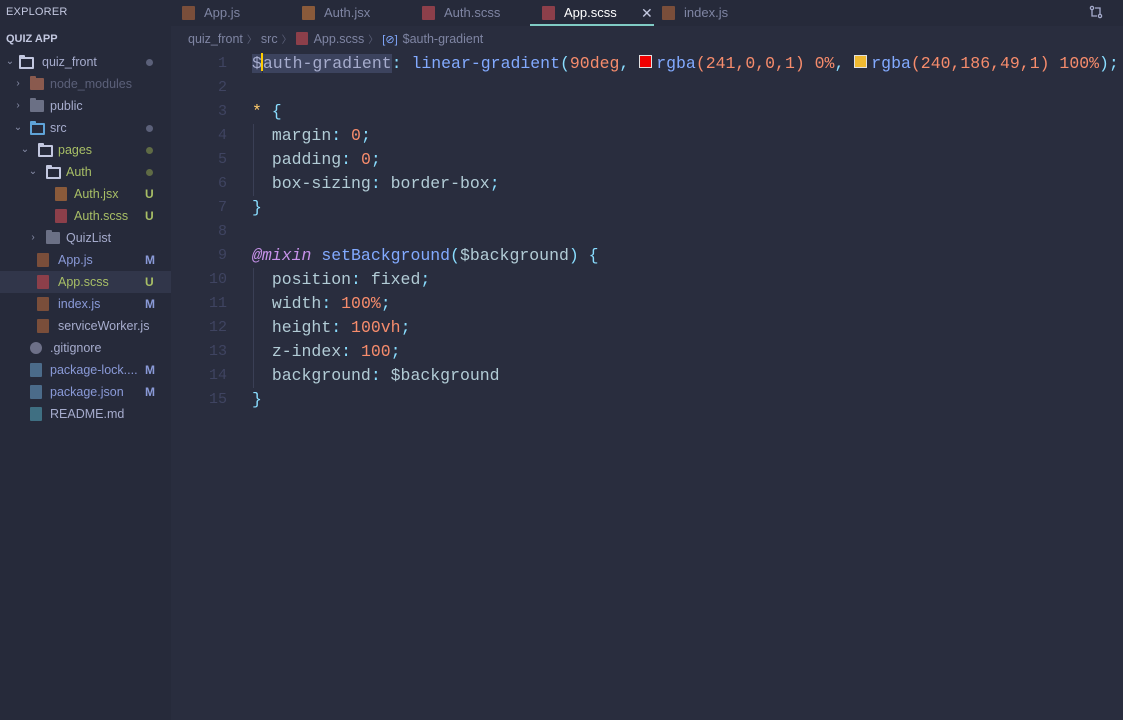  What do you see at coordinates (668, 13) in the screenshot?
I see `js-file-icon` at bounding box center [668, 13].